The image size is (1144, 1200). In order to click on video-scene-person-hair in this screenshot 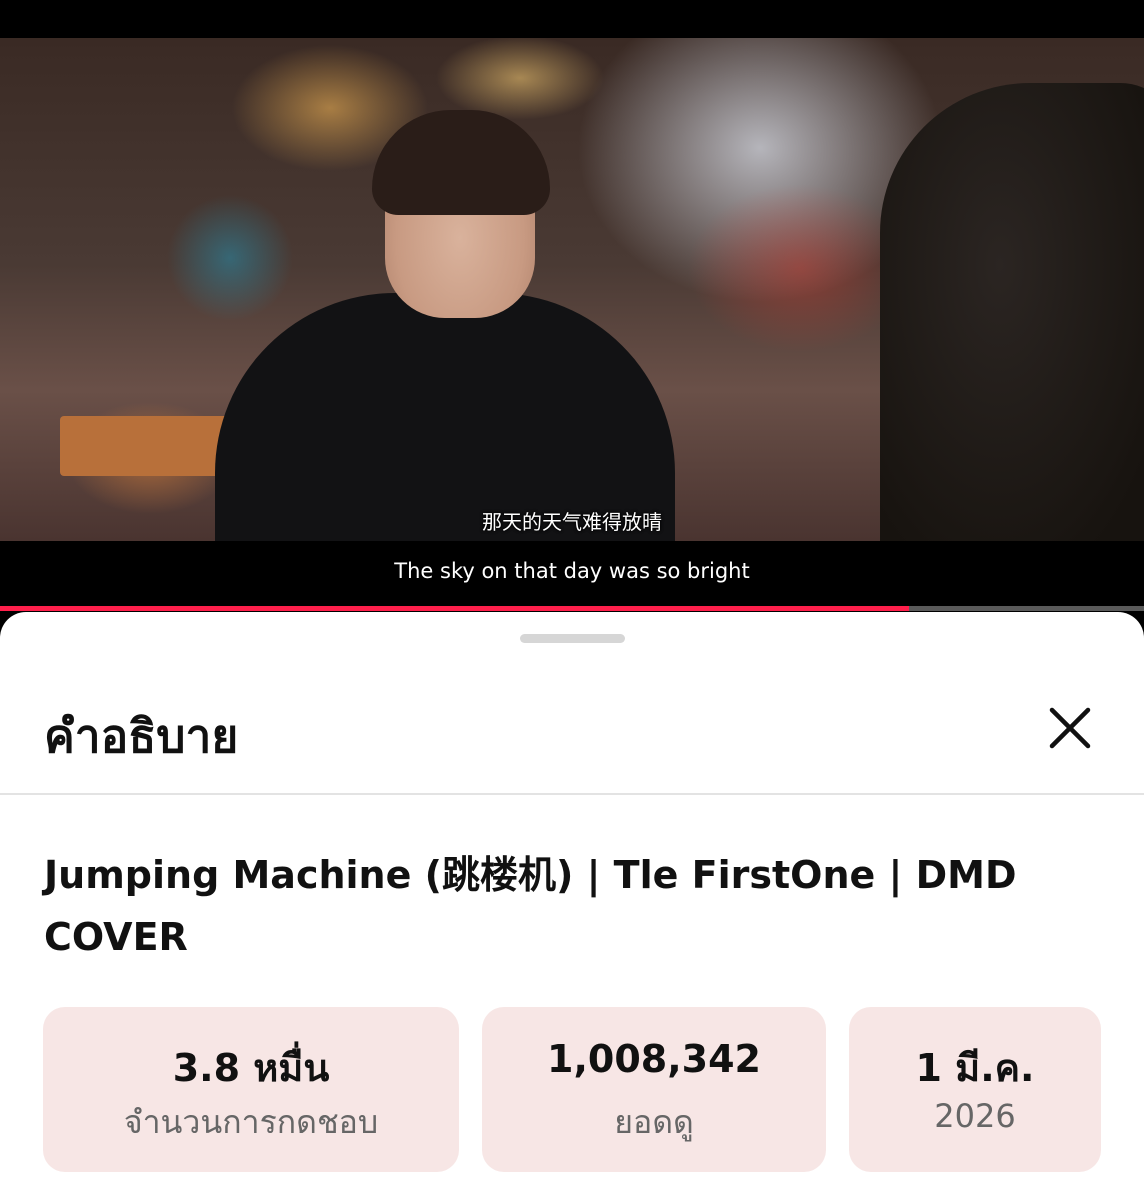, I will do `click(461, 162)`.